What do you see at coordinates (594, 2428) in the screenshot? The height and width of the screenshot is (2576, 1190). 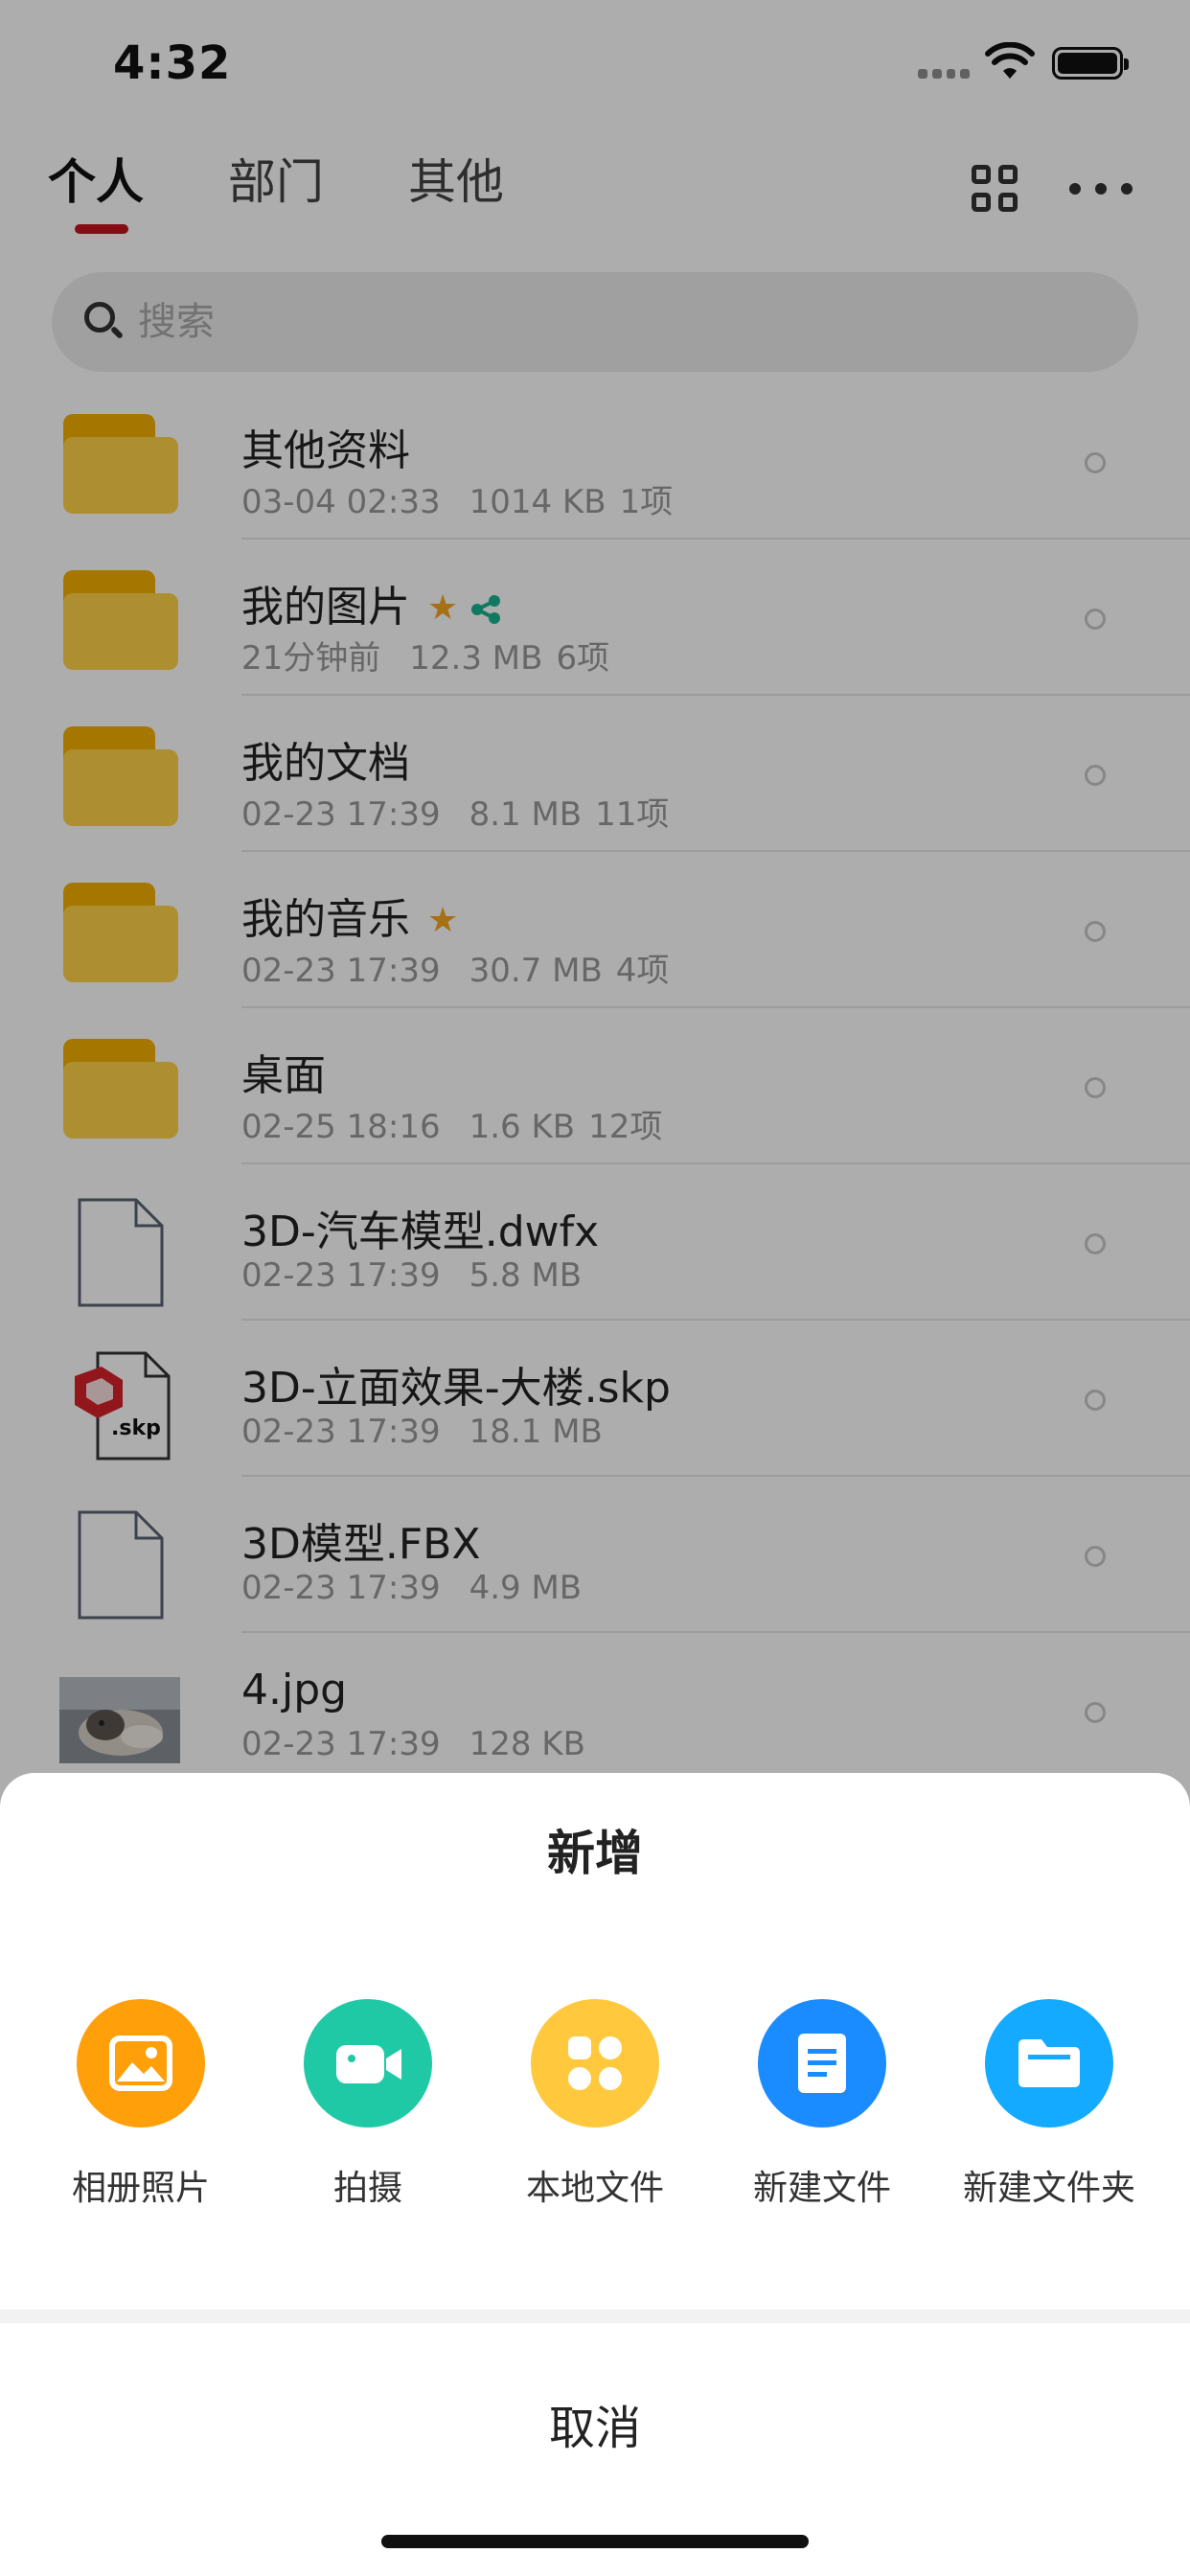 I see `cancel-label: 取消` at bounding box center [594, 2428].